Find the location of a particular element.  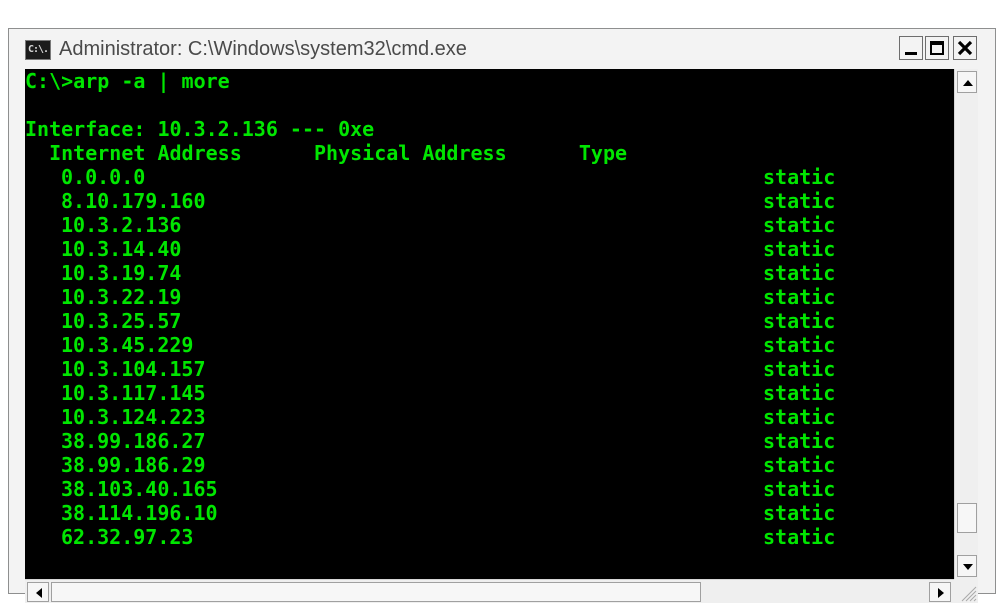

command-line: C:\>arp -a | more is located at coordinates (127, 81).